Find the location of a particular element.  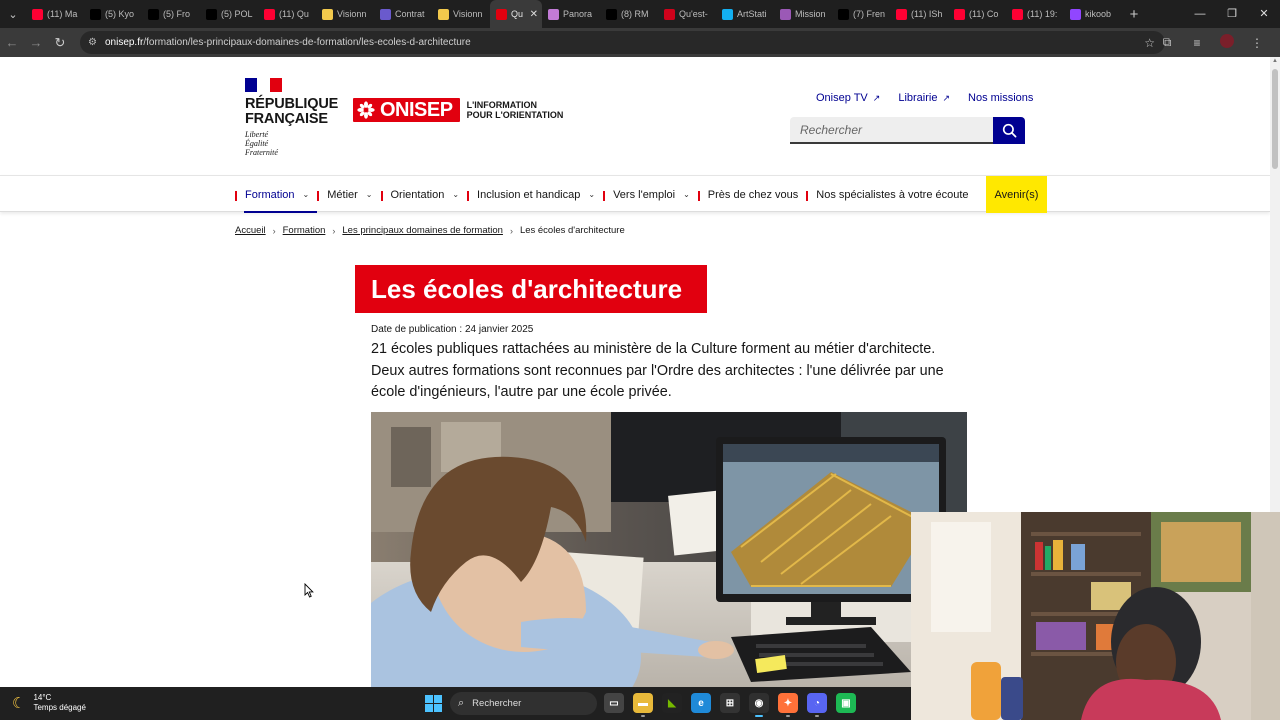

restore-button: ❐ is located at coordinates (1232, 14).